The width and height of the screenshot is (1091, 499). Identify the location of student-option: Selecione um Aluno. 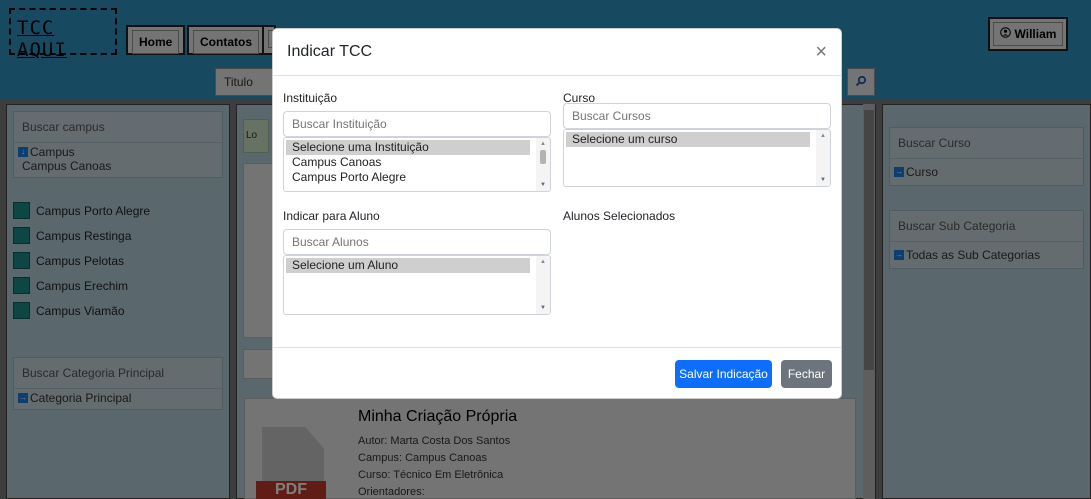
(408, 265).